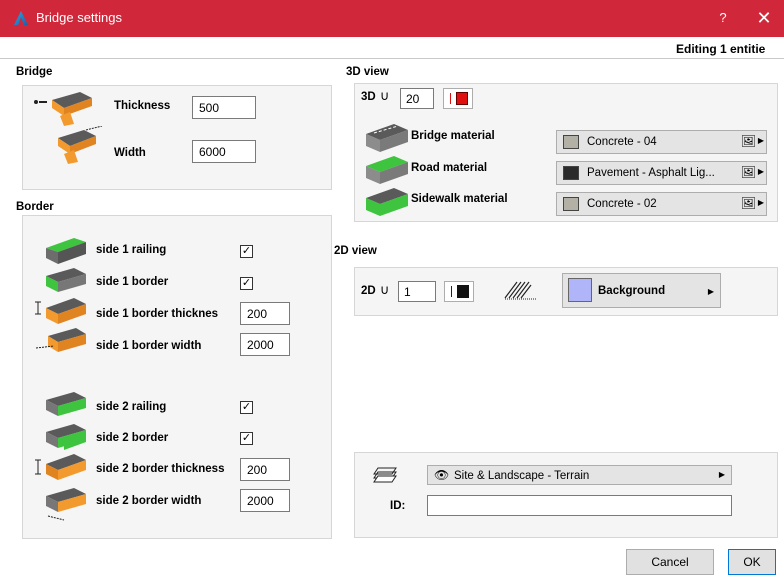 The height and width of the screenshot is (586, 784). What do you see at coordinates (60, 467) in the screenshot?
I see `side2-thickness-icon` at bounding box center [60, 467].